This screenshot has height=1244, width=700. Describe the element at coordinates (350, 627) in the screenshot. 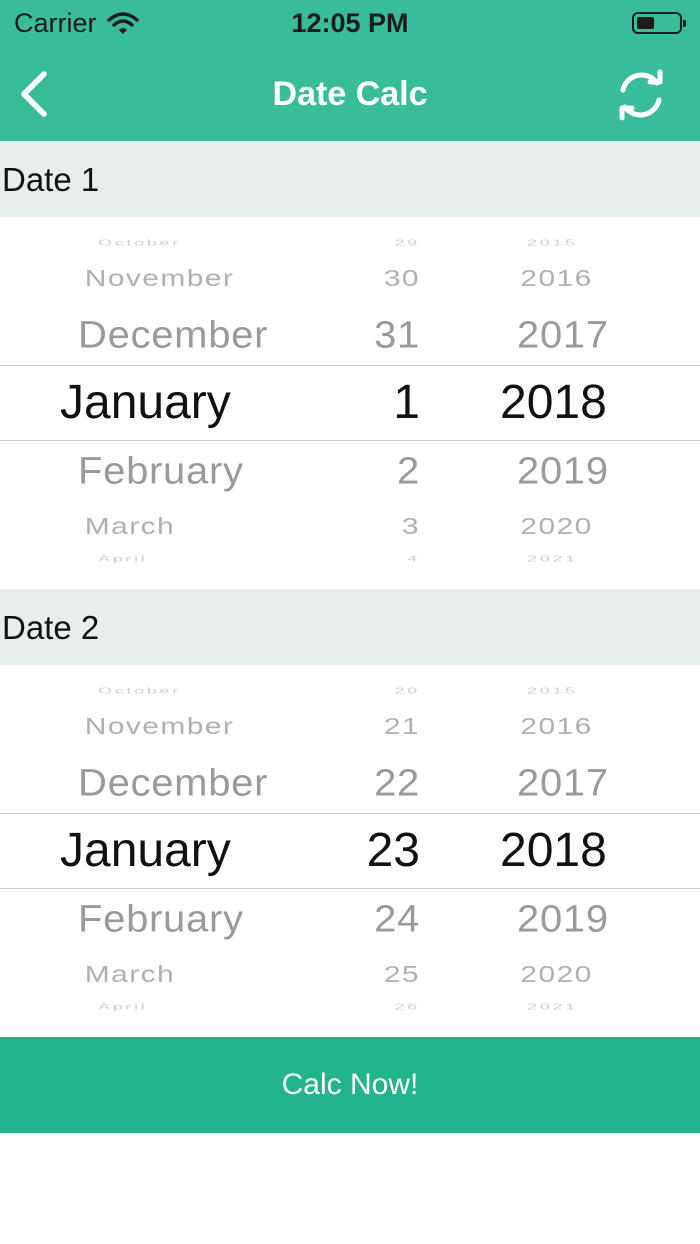

I see `date-2-header: Date 2` at that location.